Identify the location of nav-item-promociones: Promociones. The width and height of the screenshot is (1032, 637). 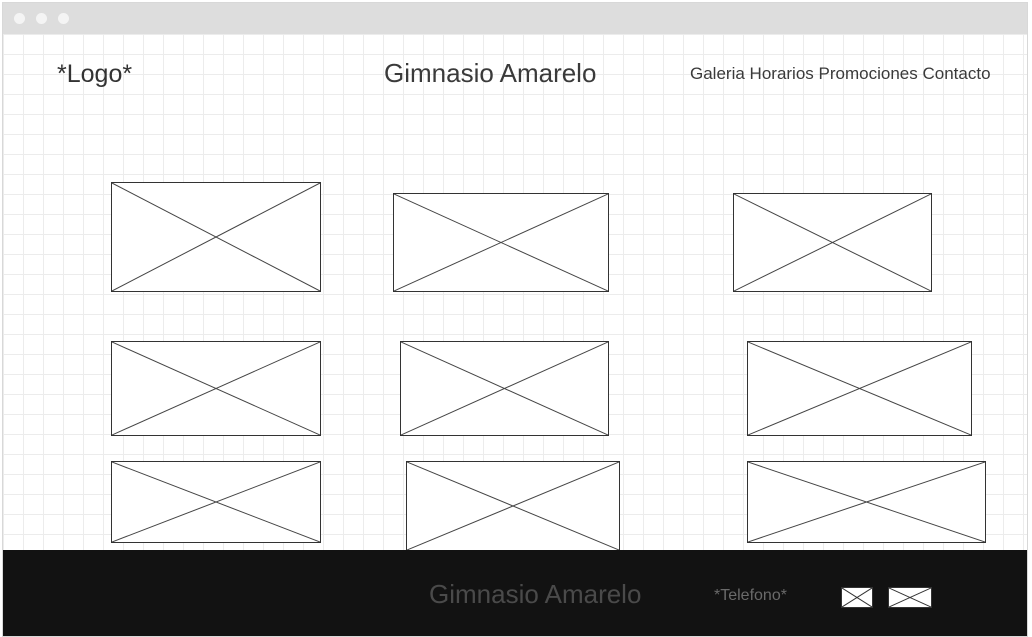
(868, 73).